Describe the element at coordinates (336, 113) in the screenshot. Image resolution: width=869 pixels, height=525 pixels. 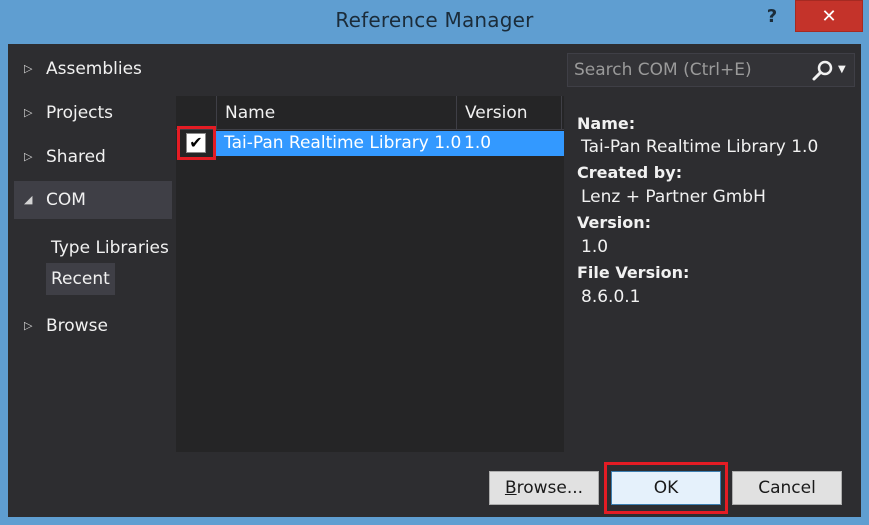
I see `column-header-name: Name` at that location.